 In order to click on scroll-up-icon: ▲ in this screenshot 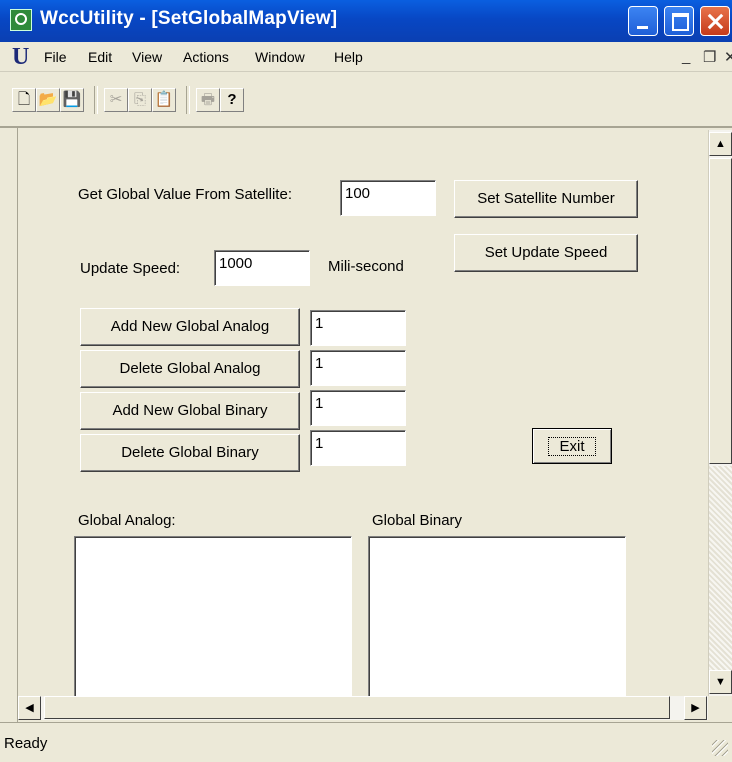, I will do `click(720, 144)`.